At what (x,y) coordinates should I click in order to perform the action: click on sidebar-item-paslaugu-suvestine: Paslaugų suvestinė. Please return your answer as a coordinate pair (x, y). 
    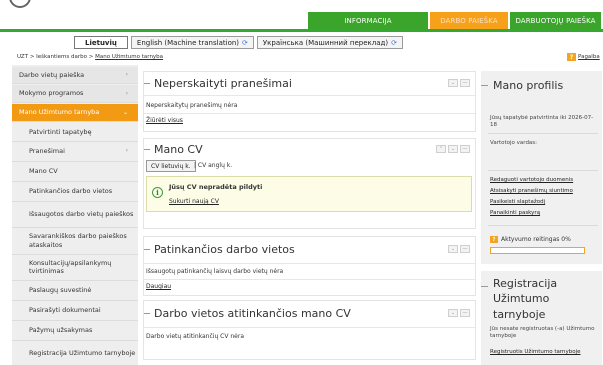
    Looking at the image, I should click on (75, 290).